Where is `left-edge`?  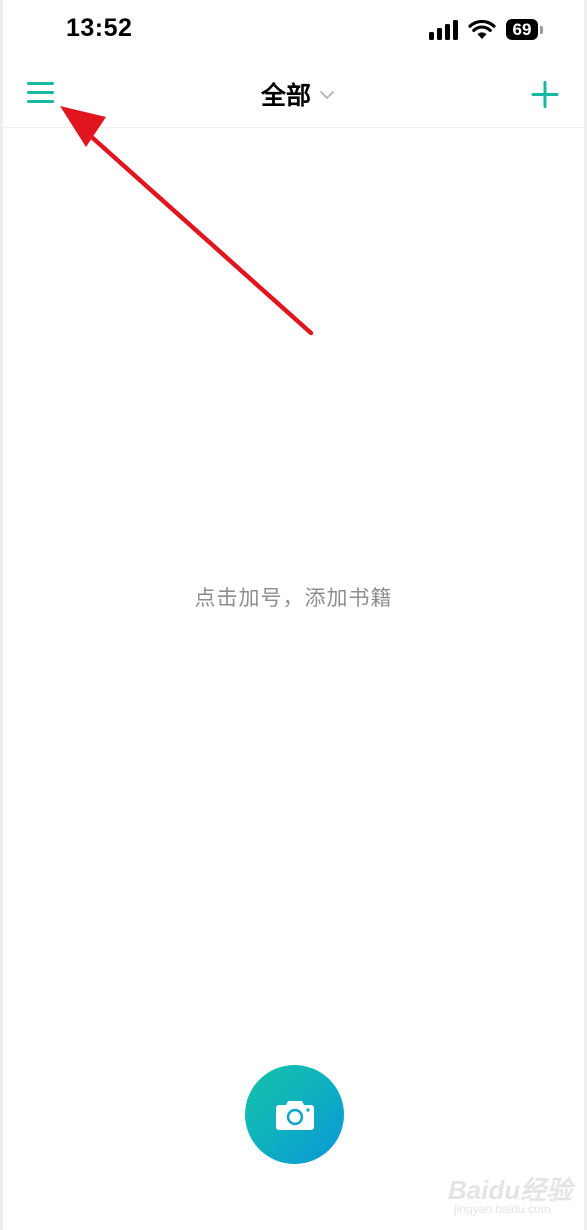
left-edge is located at coordinates (1, 615).